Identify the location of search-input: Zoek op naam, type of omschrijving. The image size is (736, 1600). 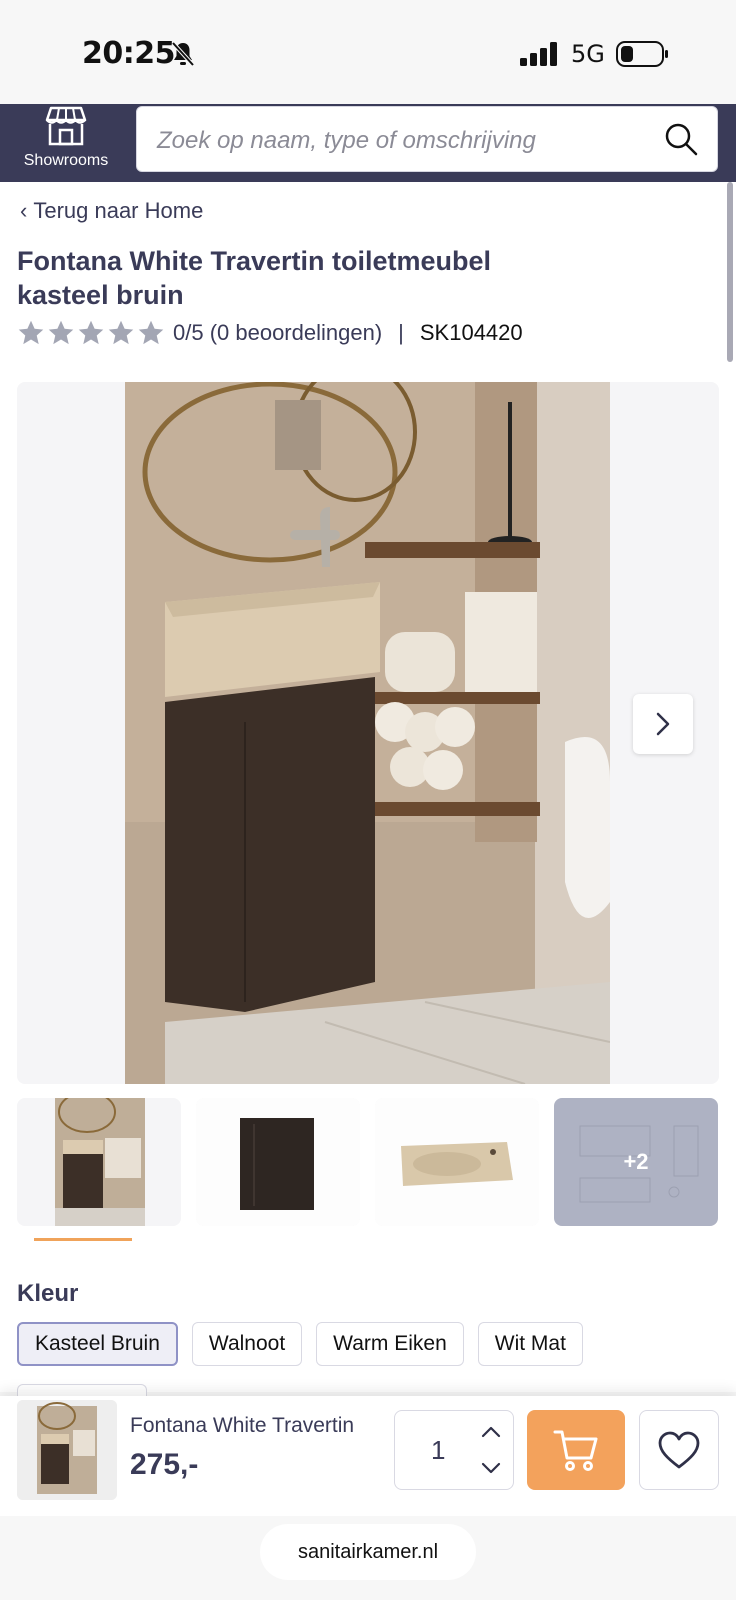
(427, 139).